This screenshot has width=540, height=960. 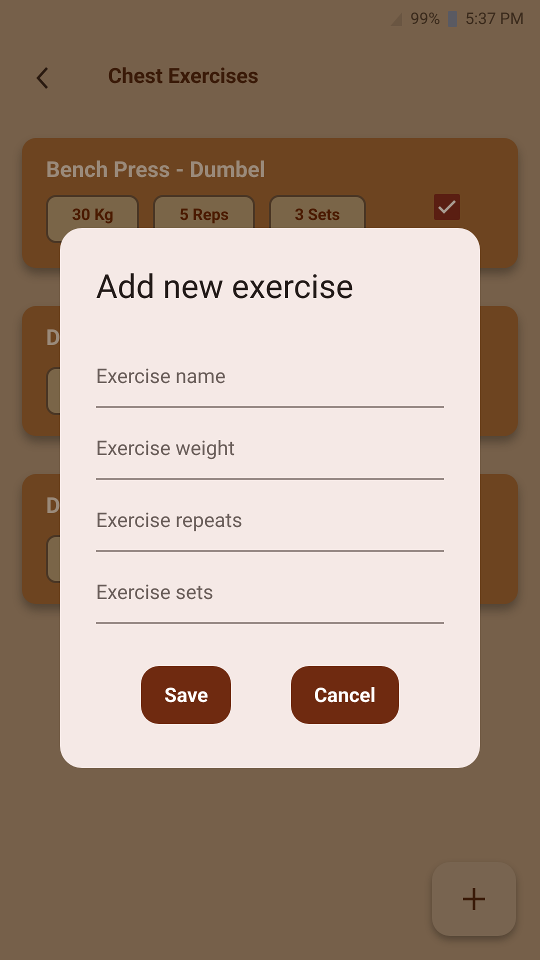 I want to click on input-field: Exercise sets, so click(x=270, y=596).